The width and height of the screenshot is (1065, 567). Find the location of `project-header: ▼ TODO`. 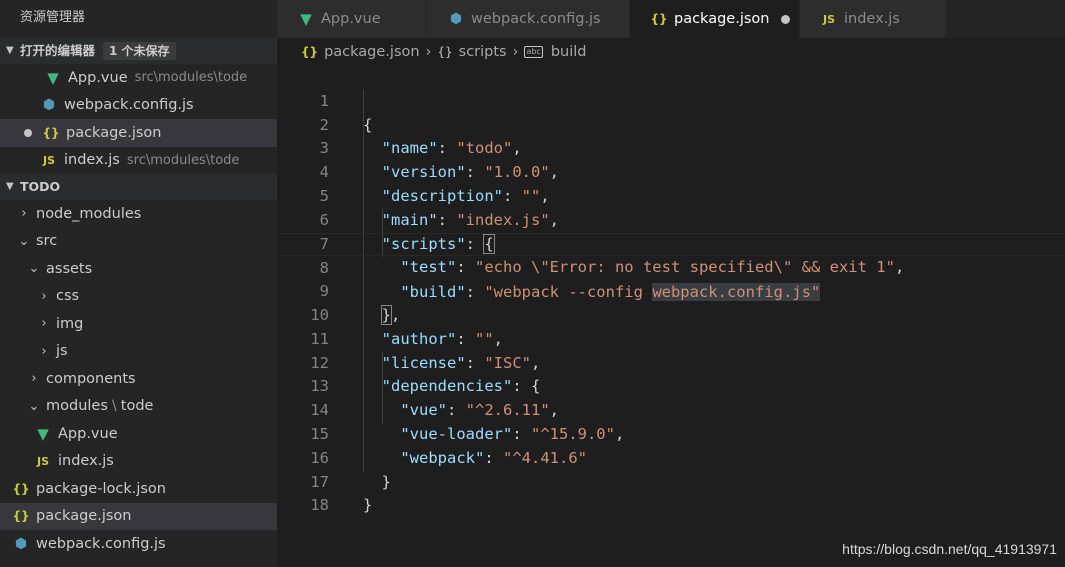

project-header: ▼ TODO is located at coordinates (138, 187).